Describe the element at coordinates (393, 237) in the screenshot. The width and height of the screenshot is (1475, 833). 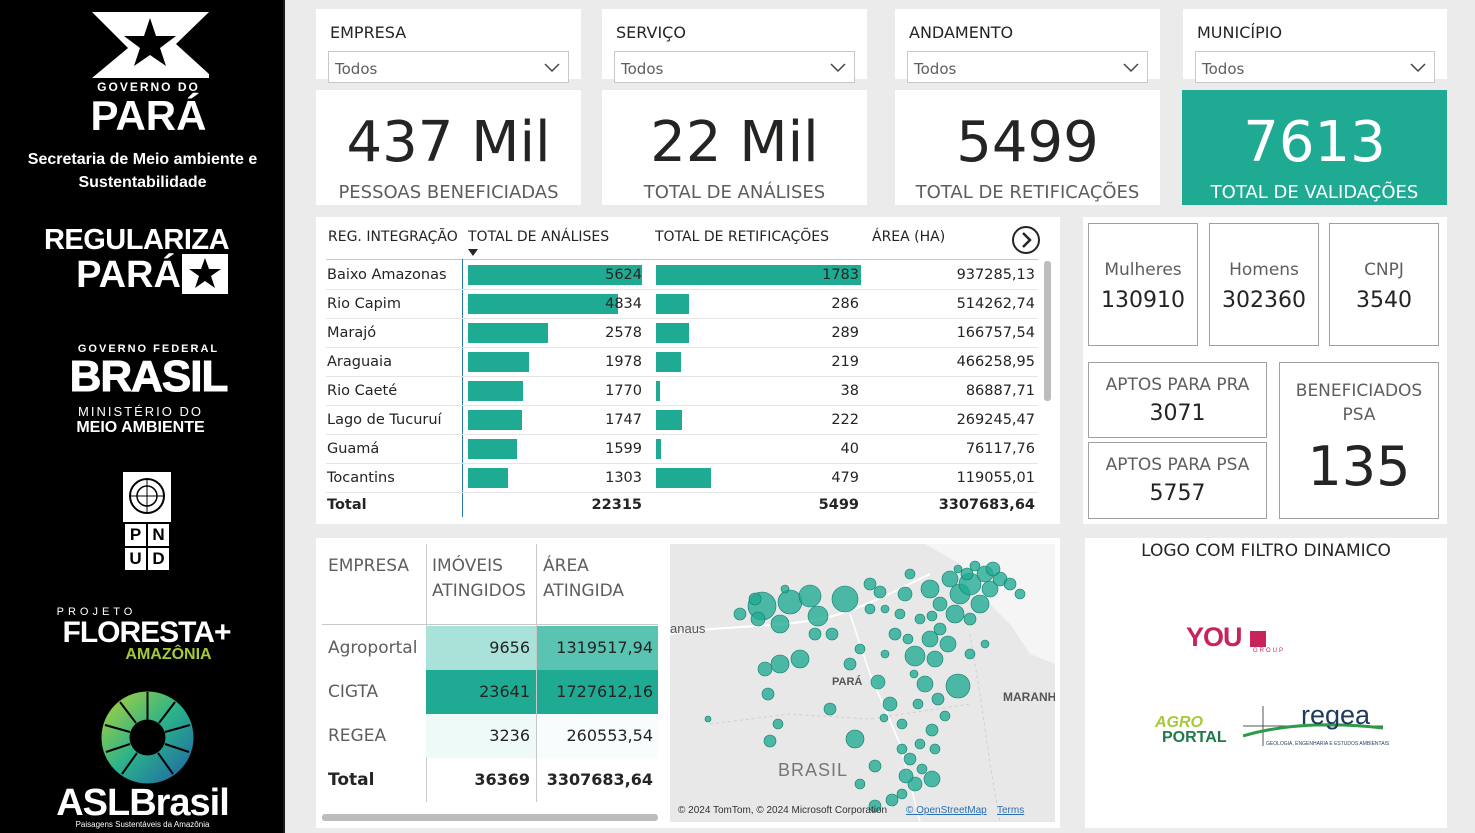
I see `col-header-regiao: REG. INTEGRAÇÃO` at that location.